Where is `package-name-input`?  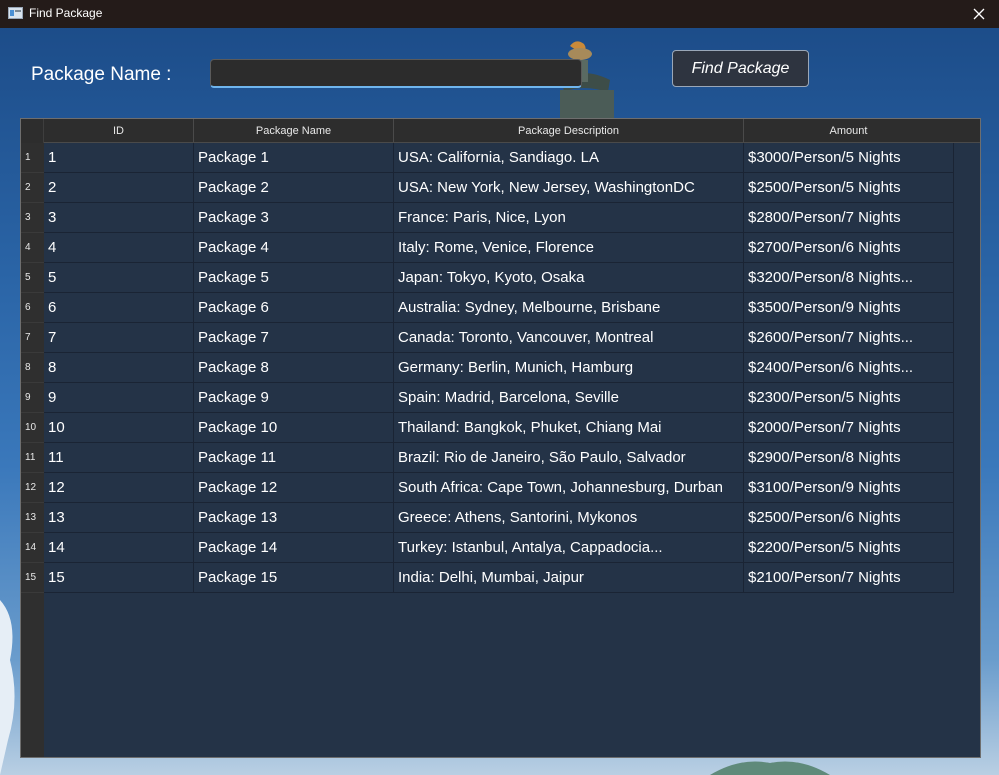
package-name-input is located at coordinates (396, 73).